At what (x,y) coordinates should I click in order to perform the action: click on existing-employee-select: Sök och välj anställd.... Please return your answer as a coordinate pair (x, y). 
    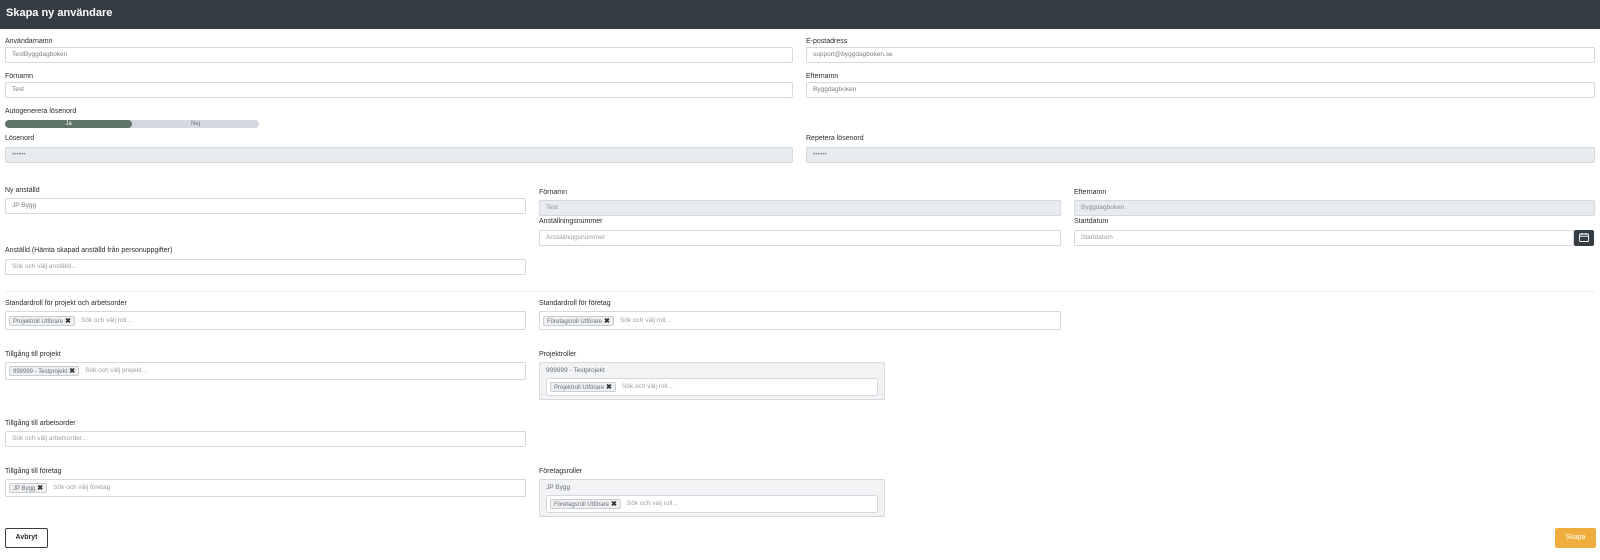
    Looking at the image, I should click on (265, 267).